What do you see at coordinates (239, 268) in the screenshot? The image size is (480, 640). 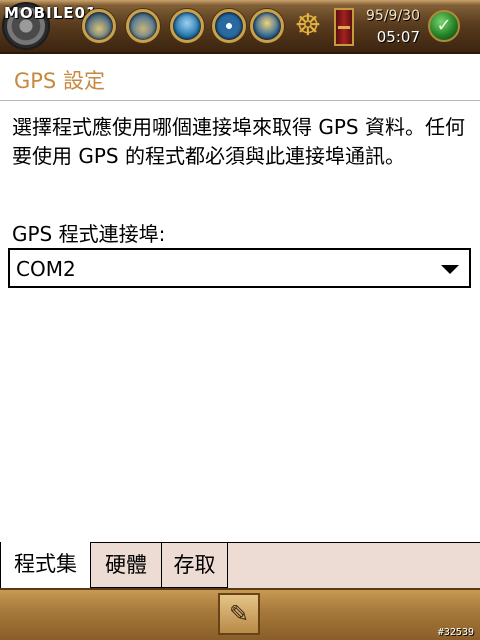 I see `gps-port-dropdown: COM2` at bounding box center [239, 268].